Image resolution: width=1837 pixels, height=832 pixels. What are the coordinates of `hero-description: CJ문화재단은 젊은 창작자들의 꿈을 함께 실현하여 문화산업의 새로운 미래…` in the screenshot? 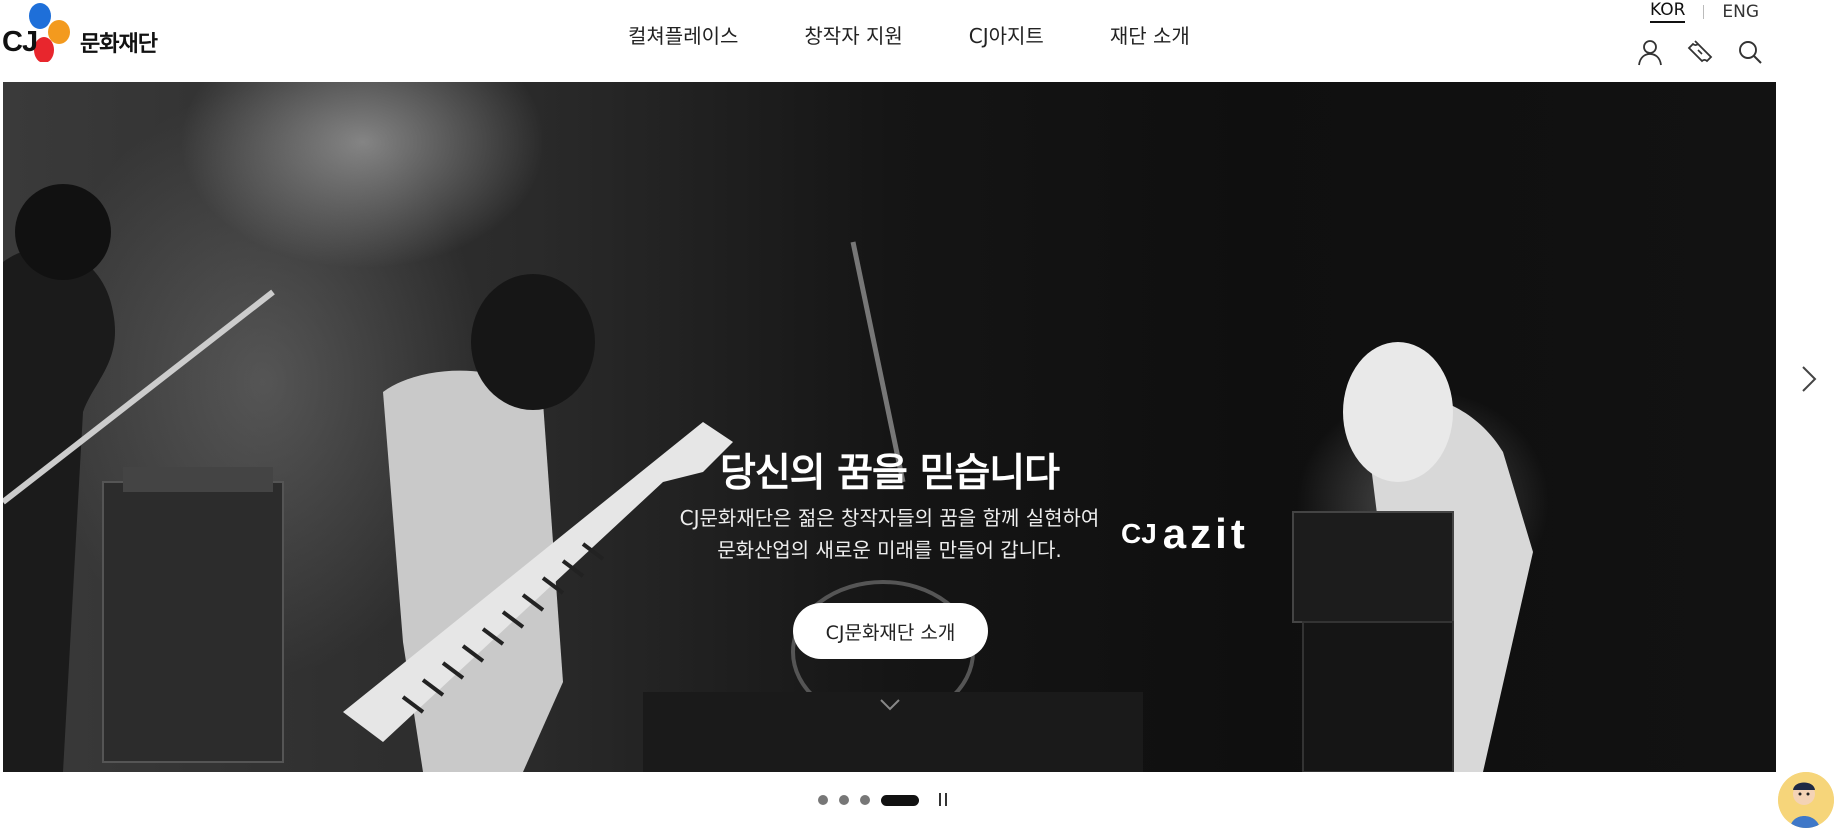 It's located at (889, 534).